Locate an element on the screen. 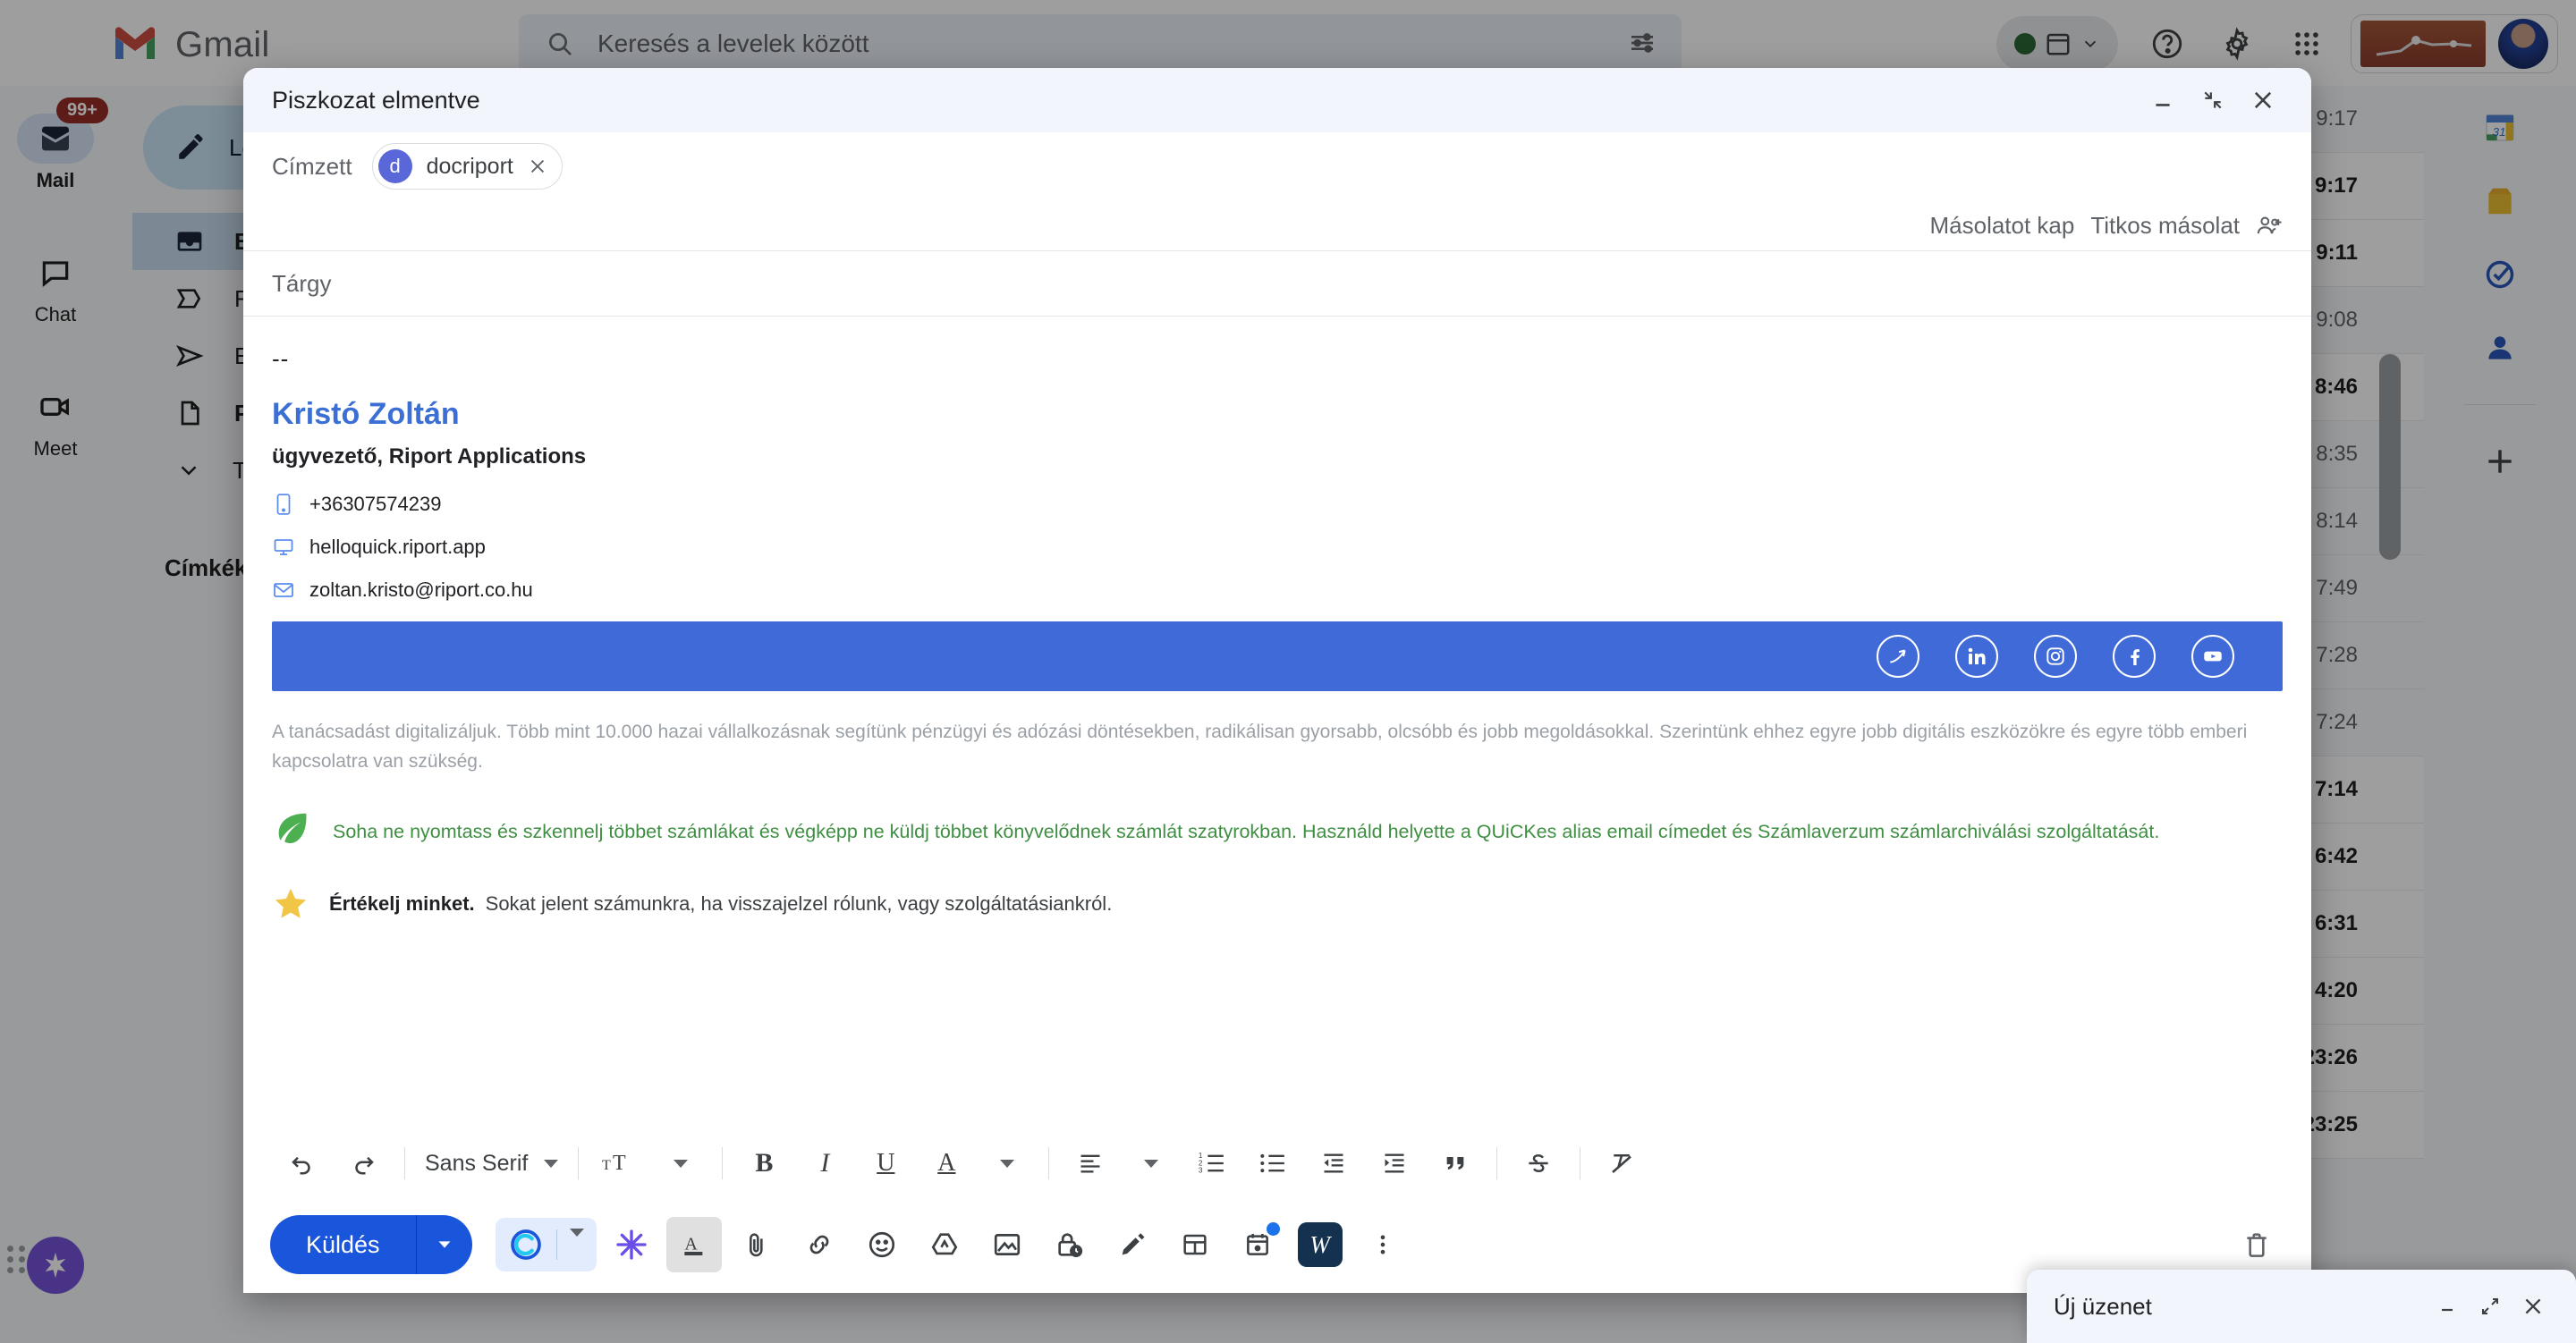  row-time: 9:17 is located at coordinates (2337, 118).